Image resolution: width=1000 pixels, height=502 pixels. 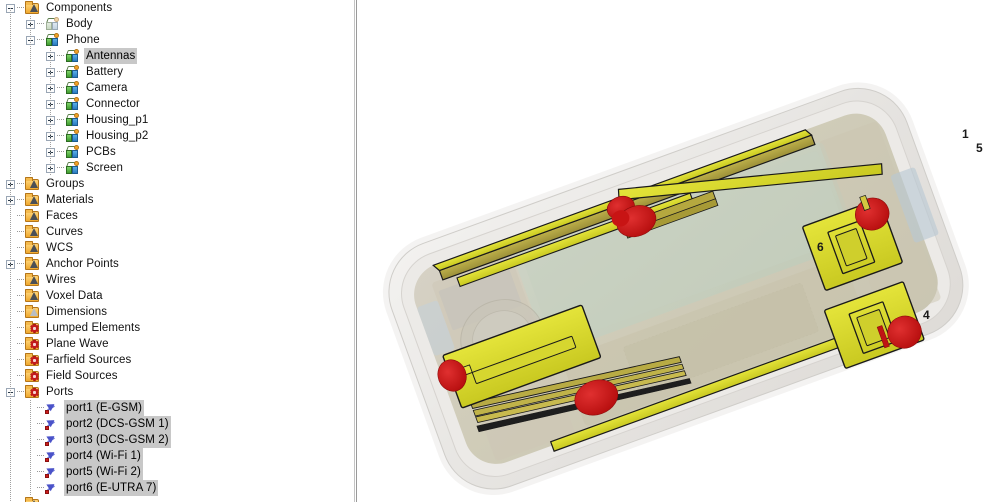 I want to click on tree-item-port5-wi-fi-2: port5 (Wi-Fi 2), so click(x=178, y=472).